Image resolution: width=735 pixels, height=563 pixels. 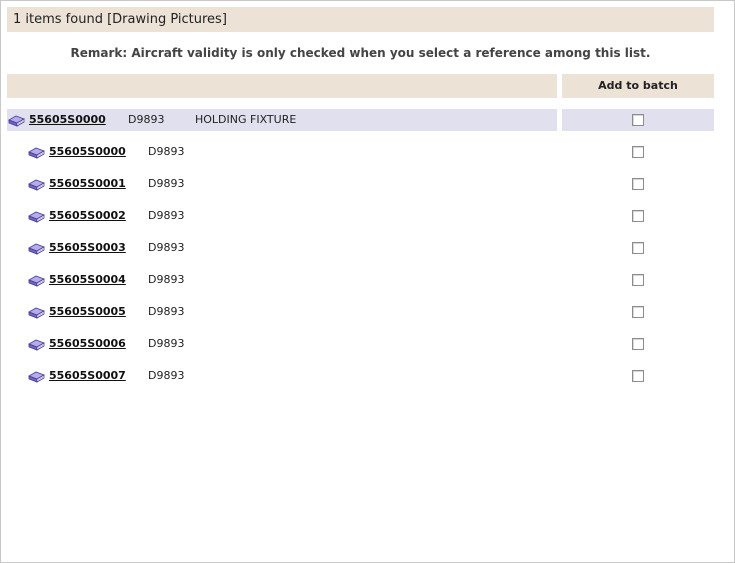 What do you see at coordinates (282, 86) in the screenshot?
I see `column-header-reference` at bounding box center [282, 86].